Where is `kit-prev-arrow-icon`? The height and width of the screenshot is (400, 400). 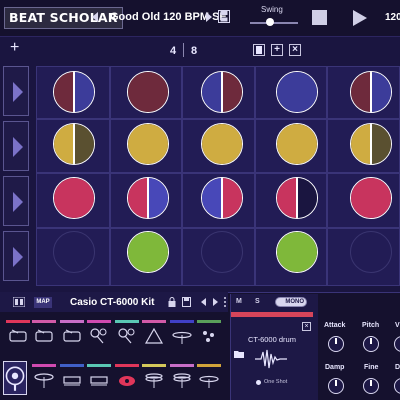 kit-prev-arrow-icon is located at coordinates (203, 302).